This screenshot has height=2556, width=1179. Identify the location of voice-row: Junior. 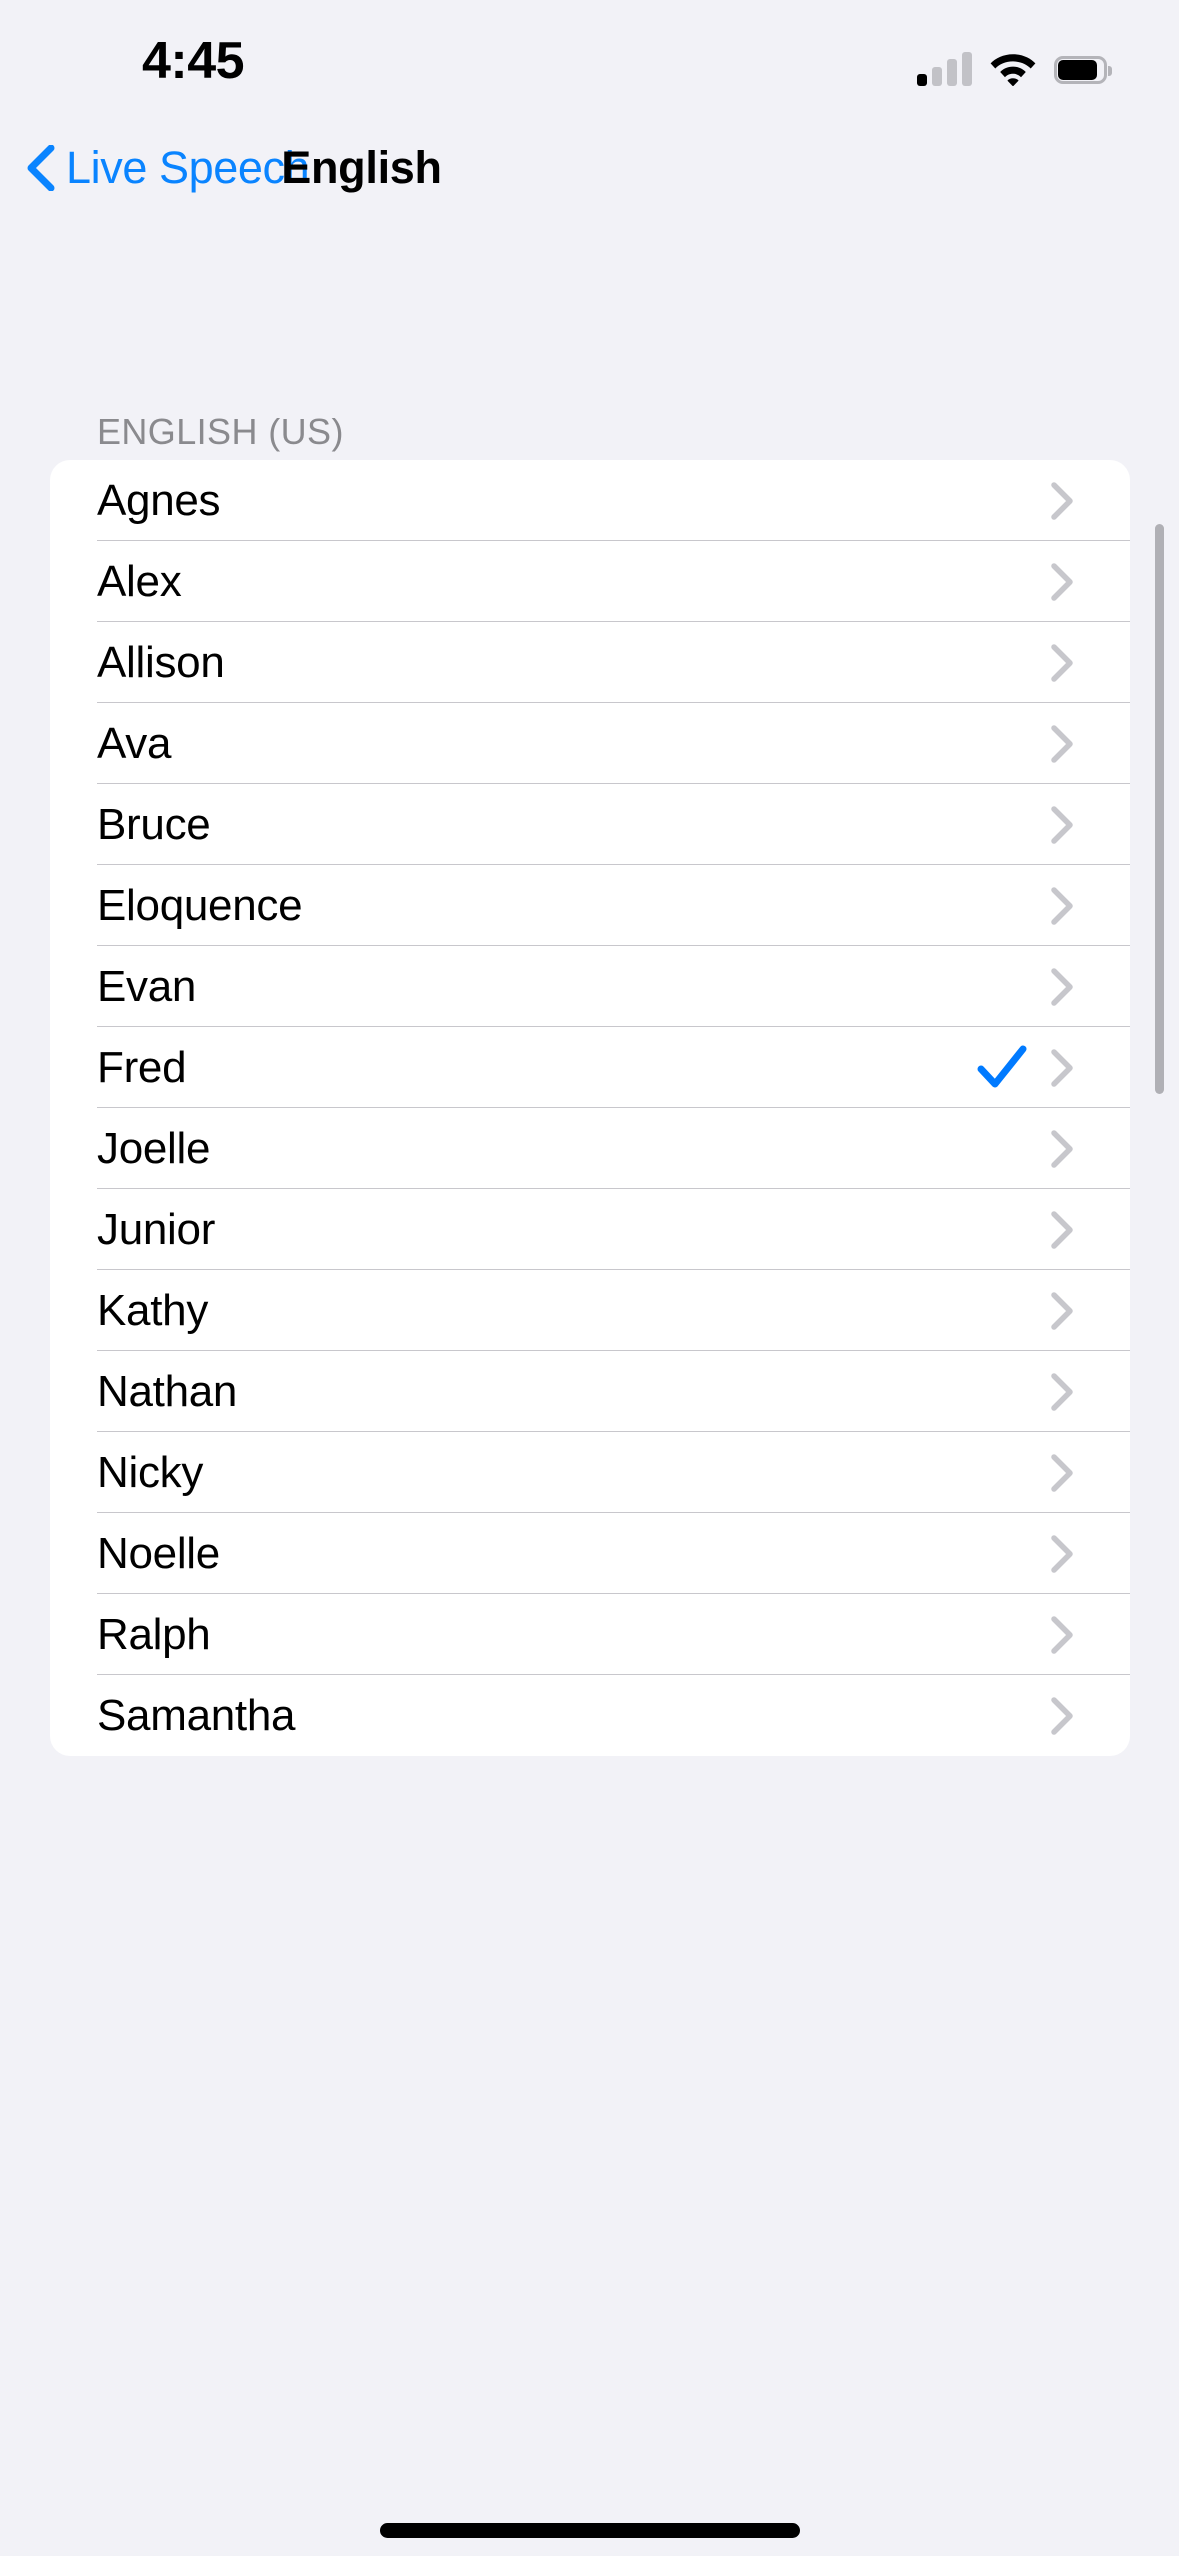
(590, 1229).